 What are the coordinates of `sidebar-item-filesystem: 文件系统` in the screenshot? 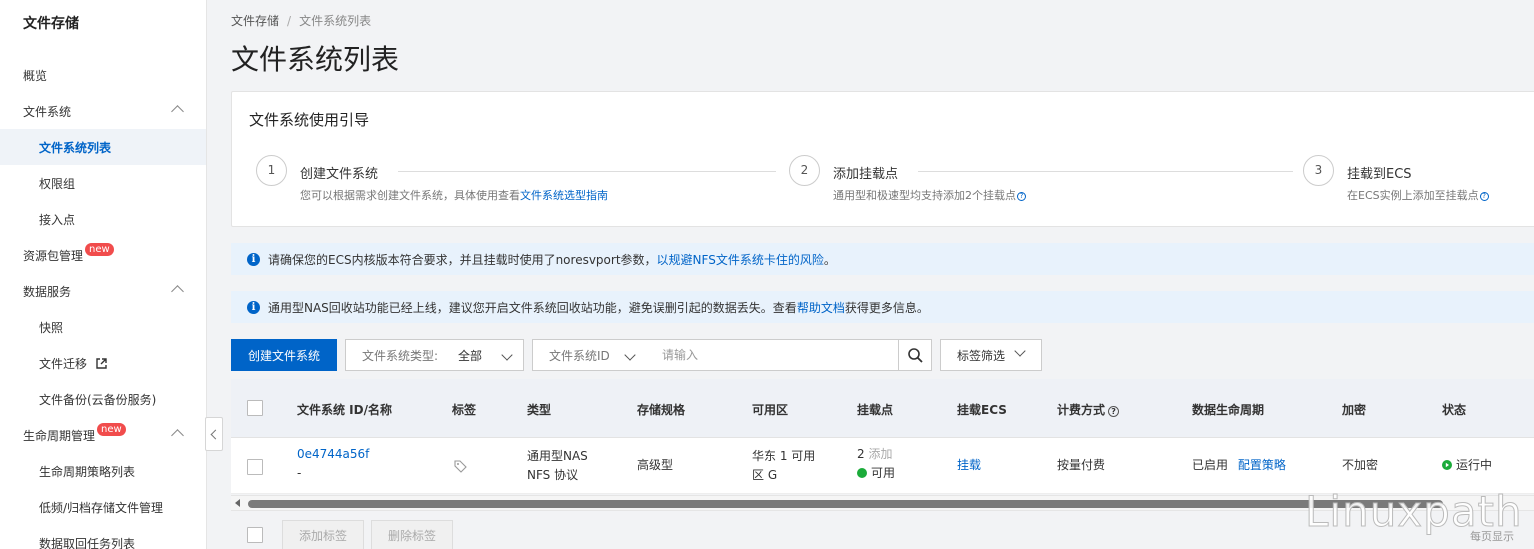 It's located at (103, 111).